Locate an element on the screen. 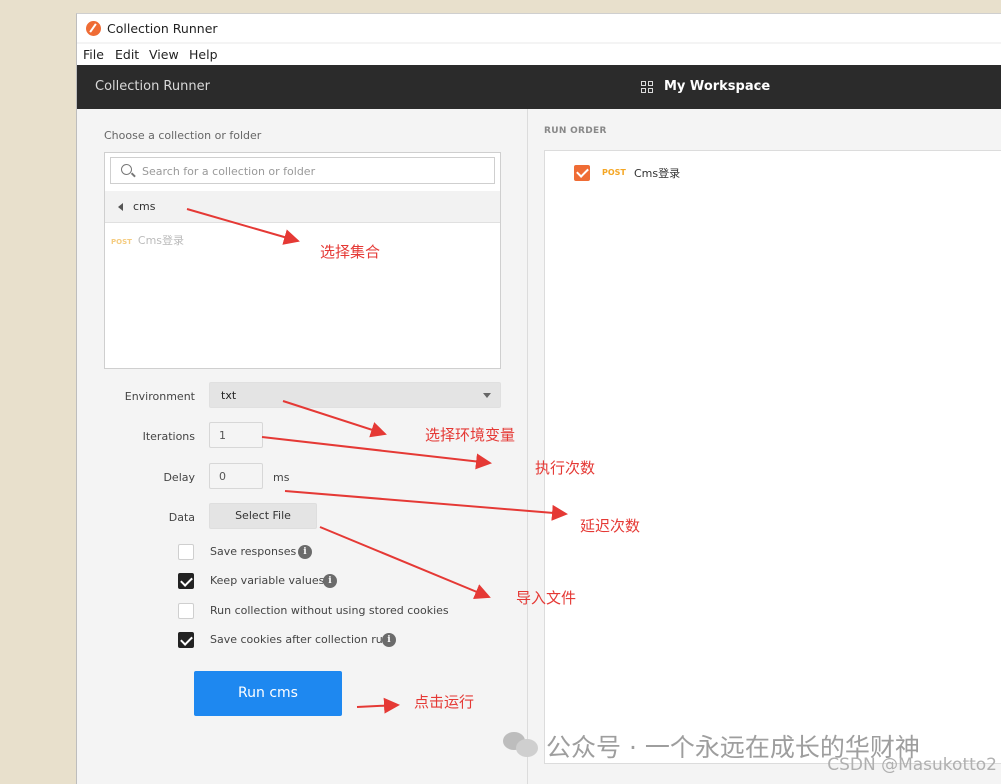  wechat-icon is located at coordinates (521, 744).